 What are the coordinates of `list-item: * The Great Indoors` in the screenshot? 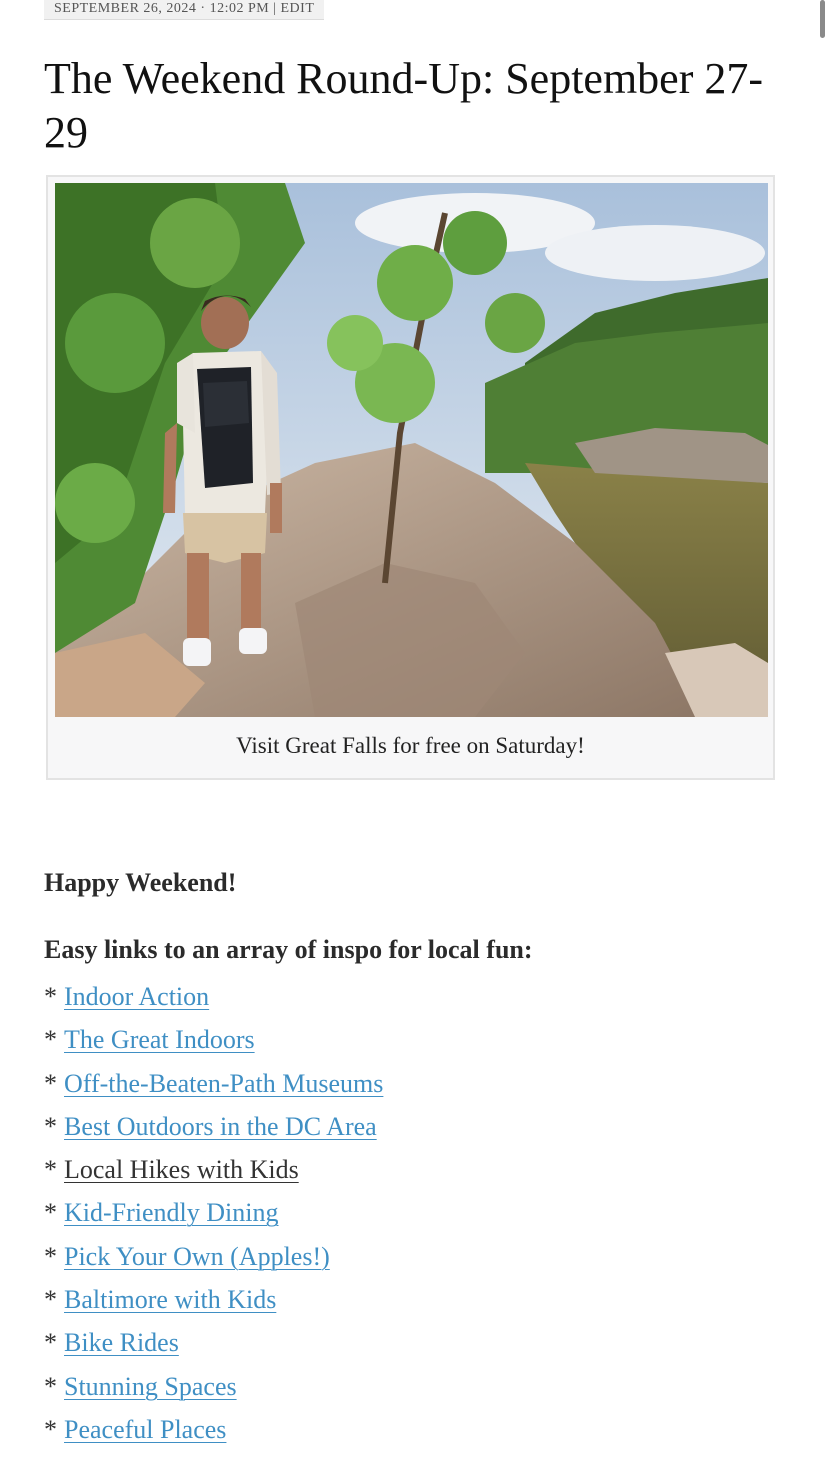 It's located at (213, 1044).